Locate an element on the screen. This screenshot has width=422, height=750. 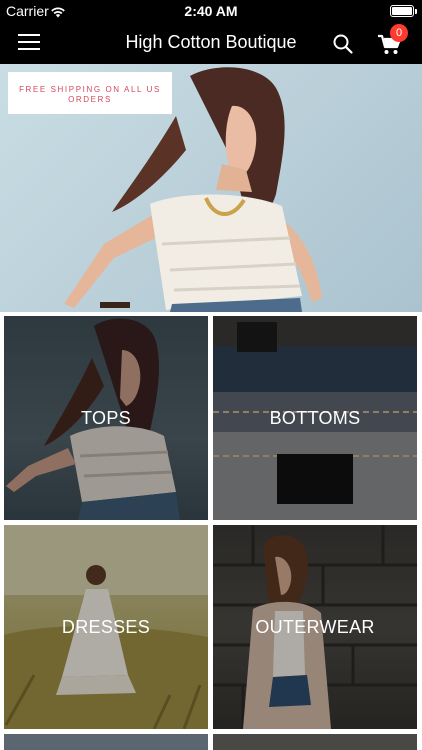
category-tile-dresses: DRESSES is located at coordinates (106, 627).